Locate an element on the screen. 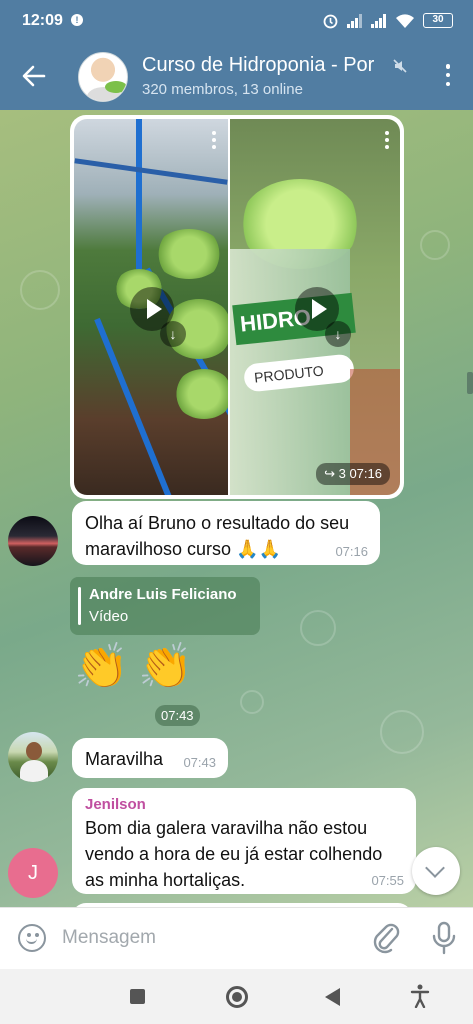 This screenshot has width=473, height=1024. group-avatar is located at coordinates (103, 77).